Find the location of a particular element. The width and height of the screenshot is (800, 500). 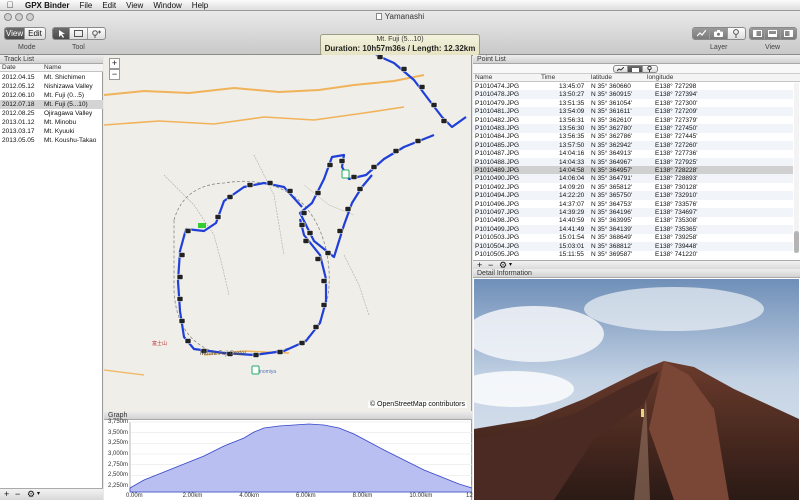

hut-icon is located at coordinates (345, 174).